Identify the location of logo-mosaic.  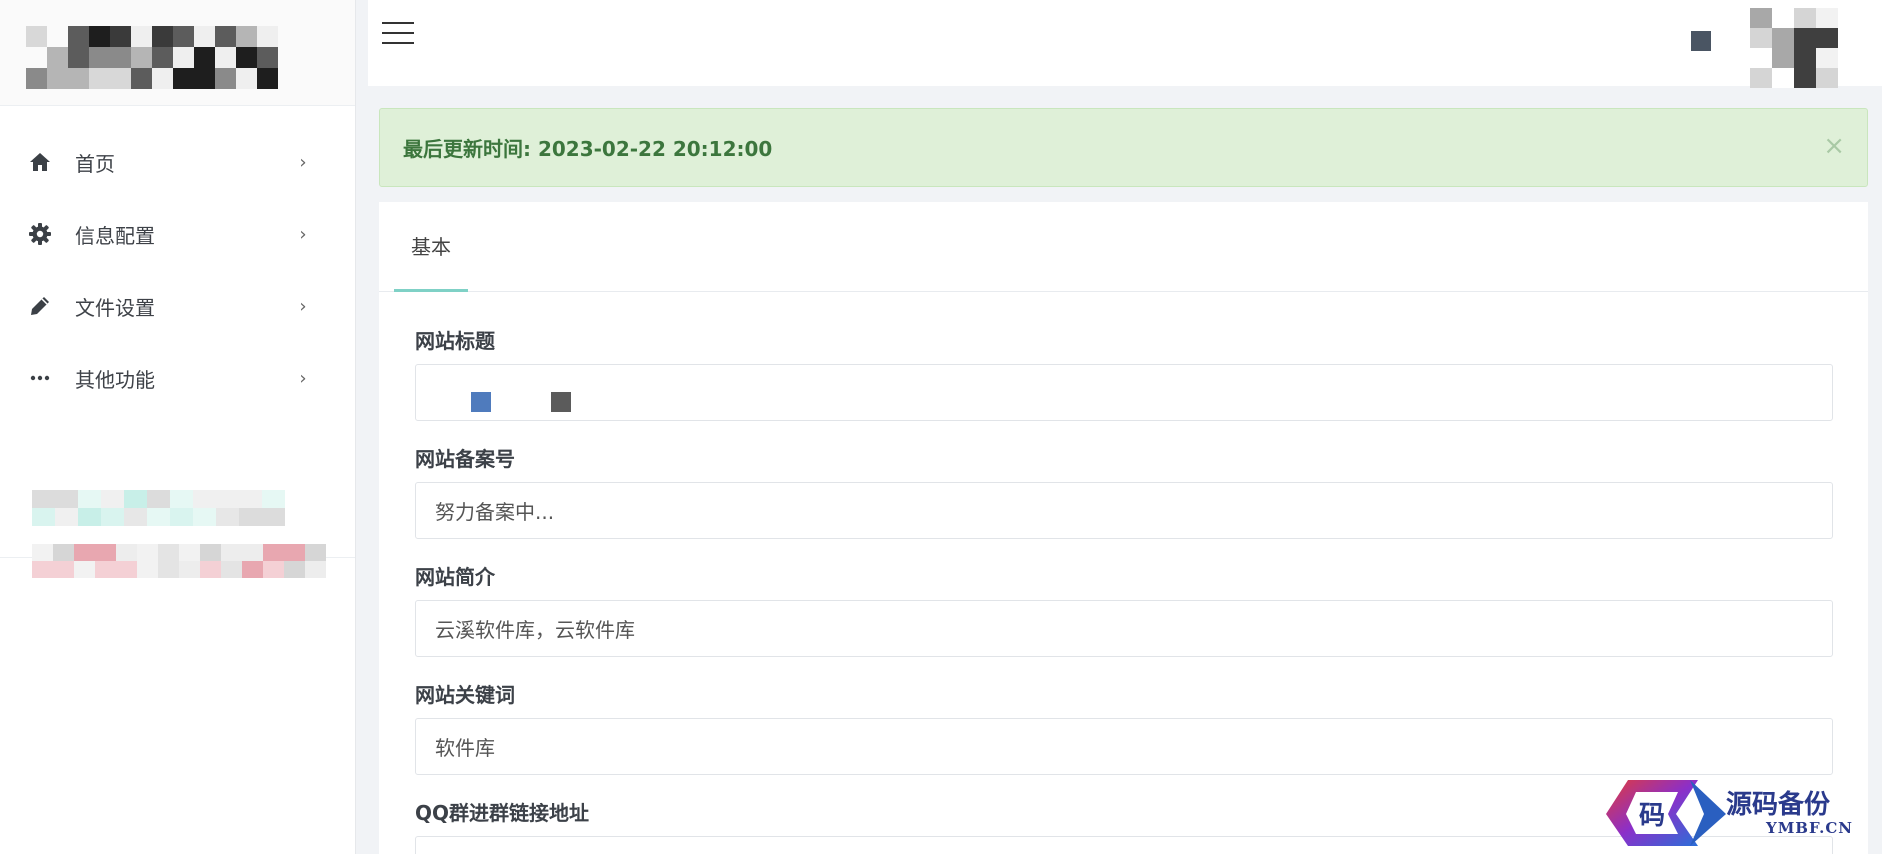
(152, 57).